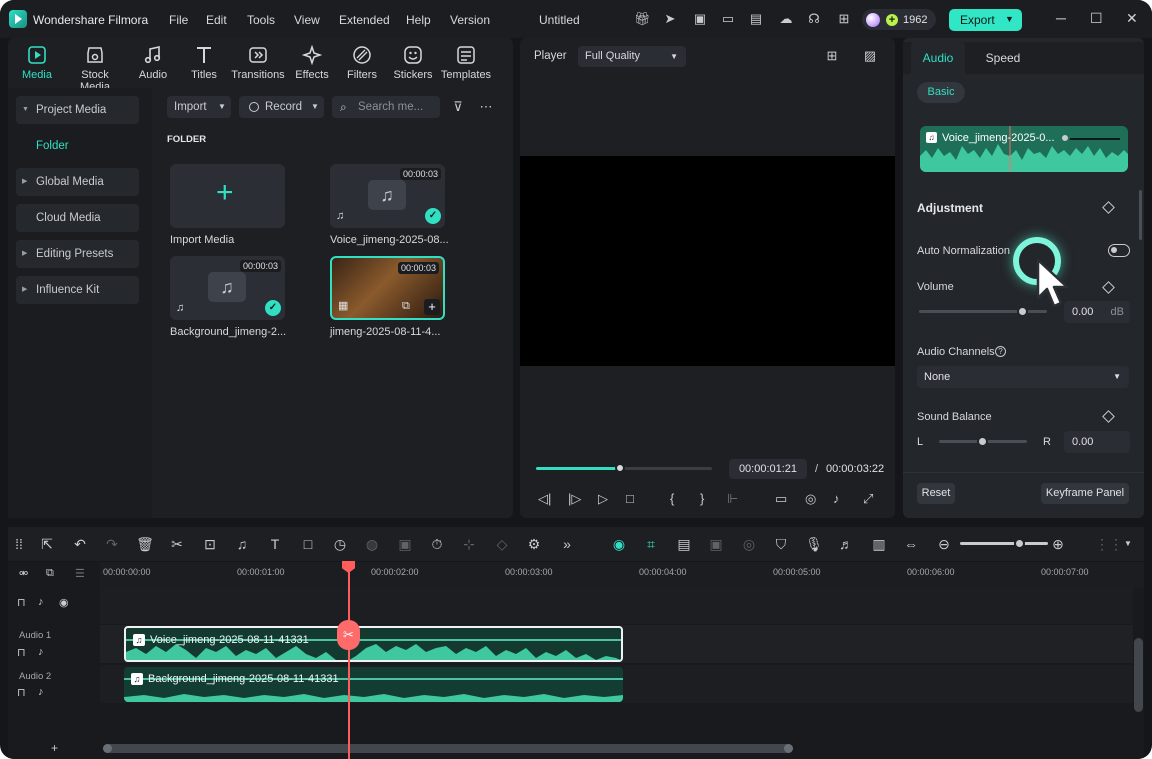 This screenshot has height=759, width=1152. What do you see at coordinates (844, 19) in the screenshot?
I see `apps-grid-icon: ⊞` at bounding box center [844, 19].